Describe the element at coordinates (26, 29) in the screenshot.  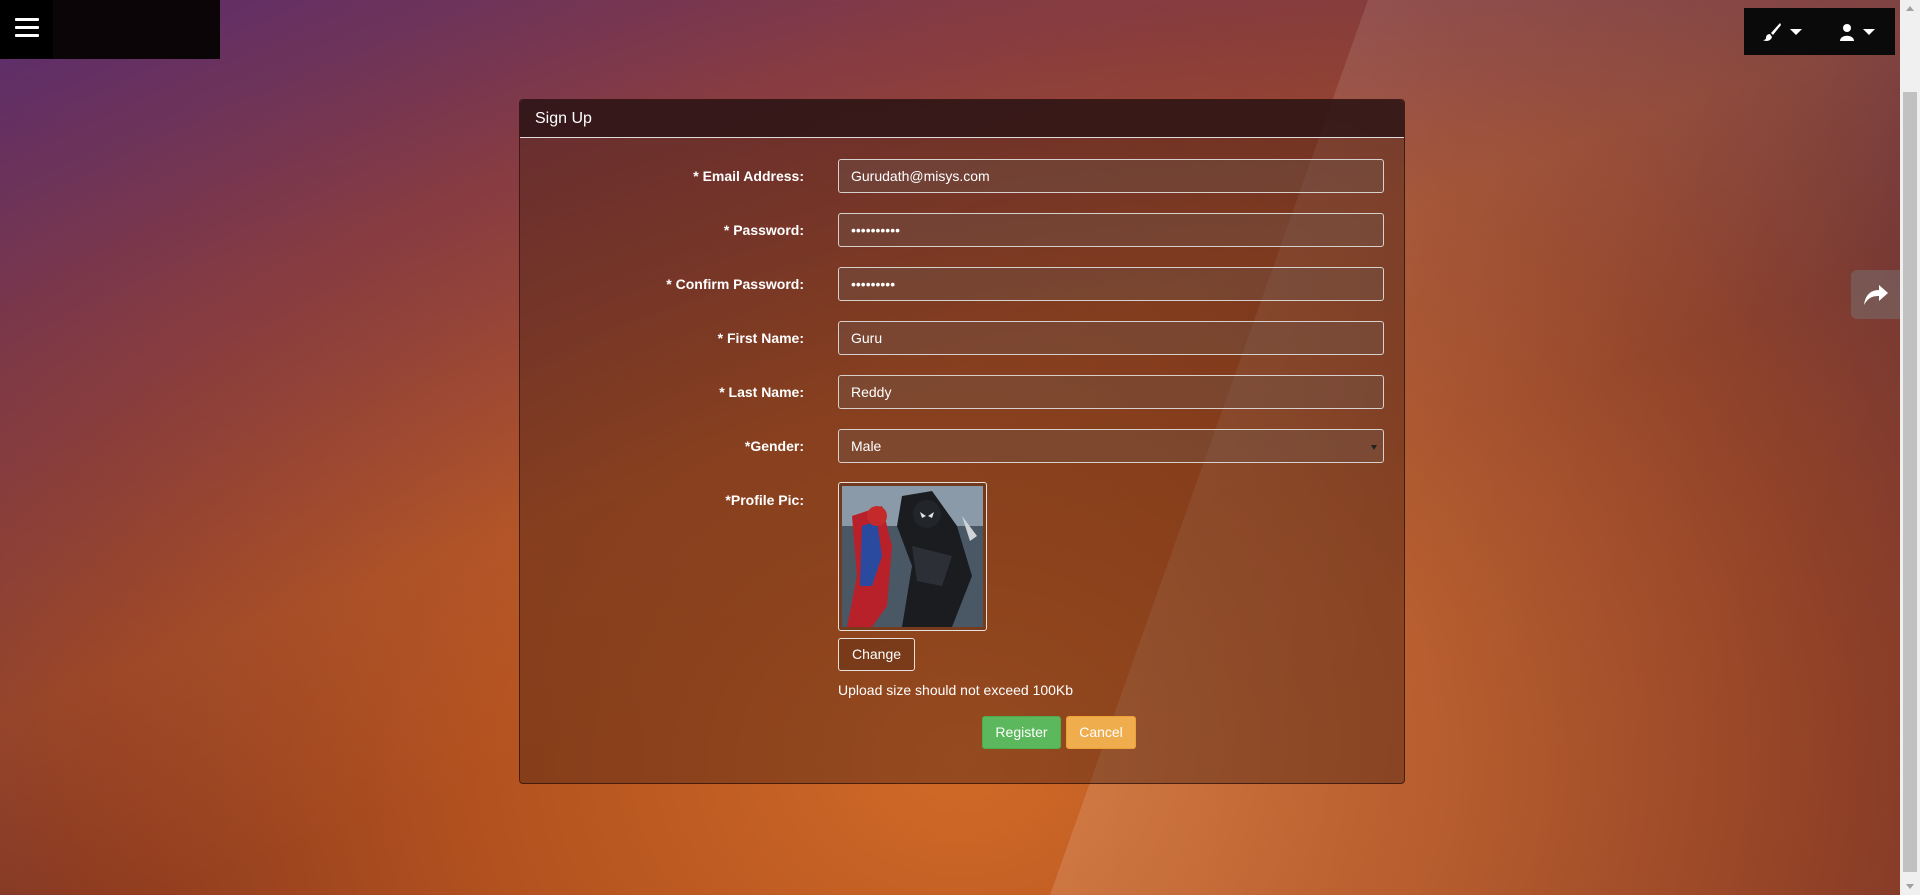
I see `hamburger-menu-button` at that location.